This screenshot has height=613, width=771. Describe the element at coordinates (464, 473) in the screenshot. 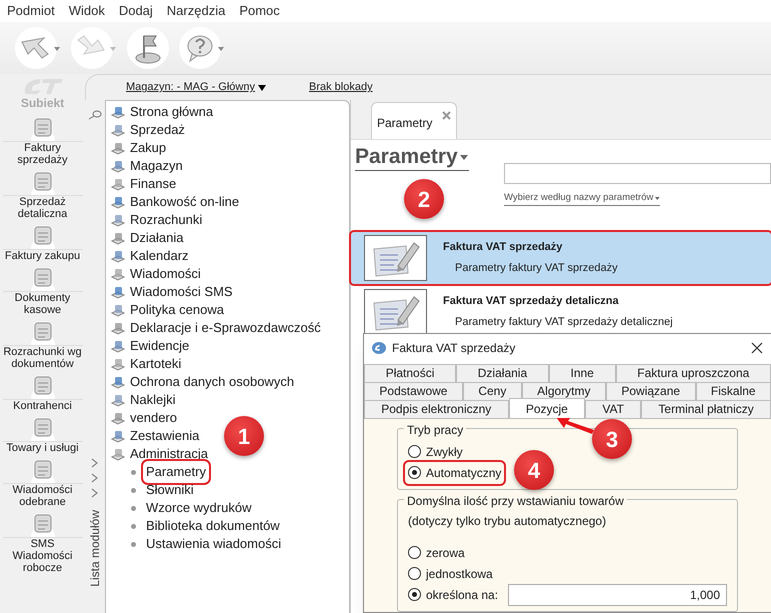

I see `radio-label: Automatyczny` at that location.